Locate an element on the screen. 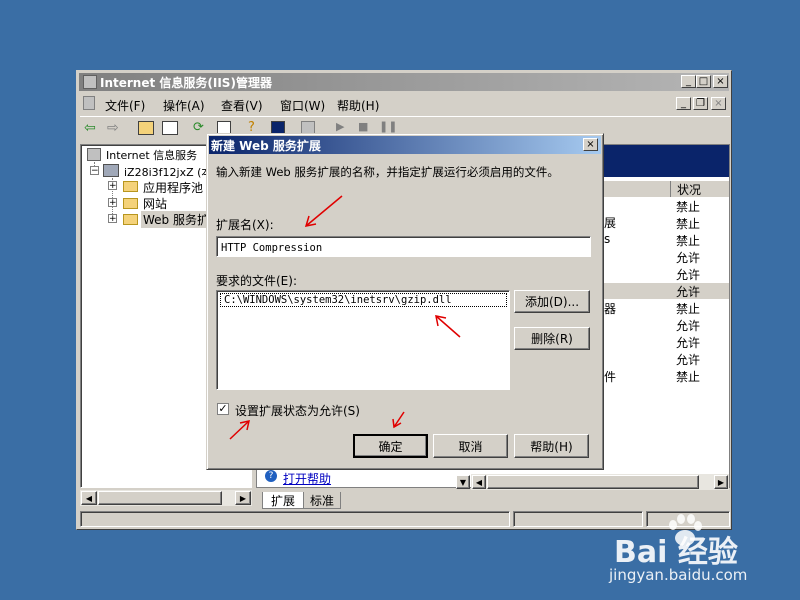  baidu-url: jingyan.baidu.com is located at coordinates (678, 575).